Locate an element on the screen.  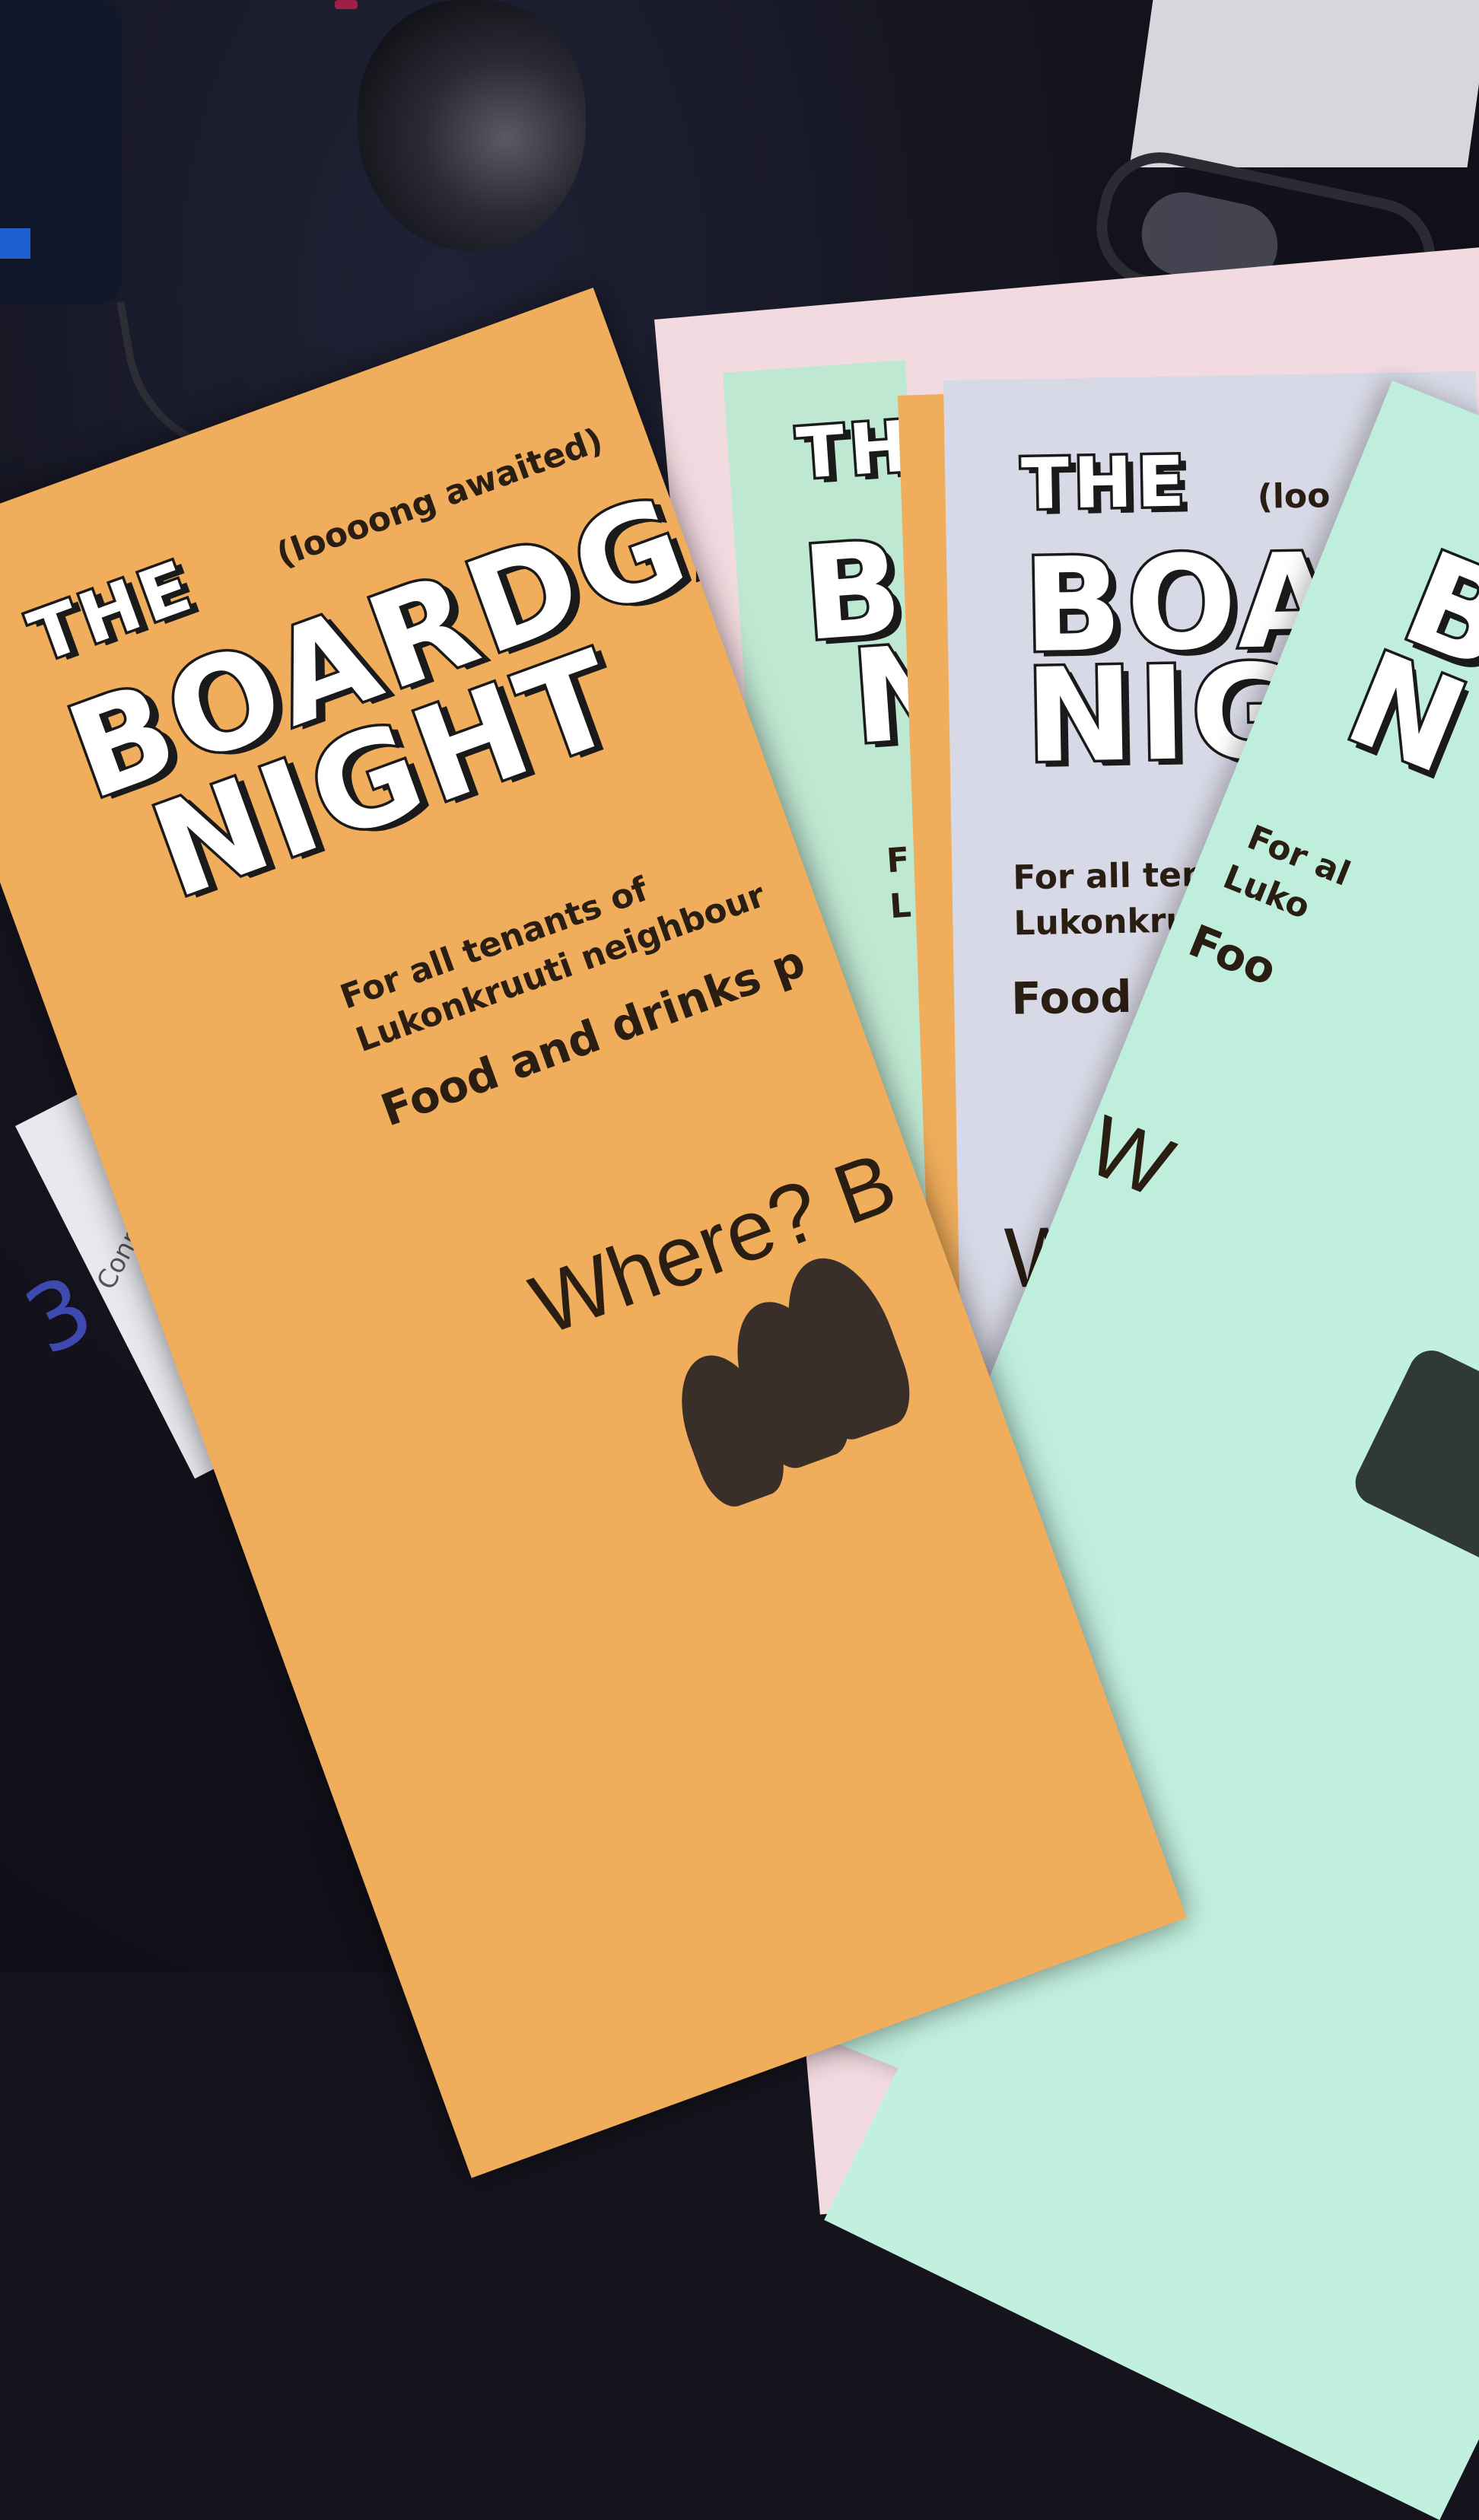
mouse-light is located at coordinates (347, 5).